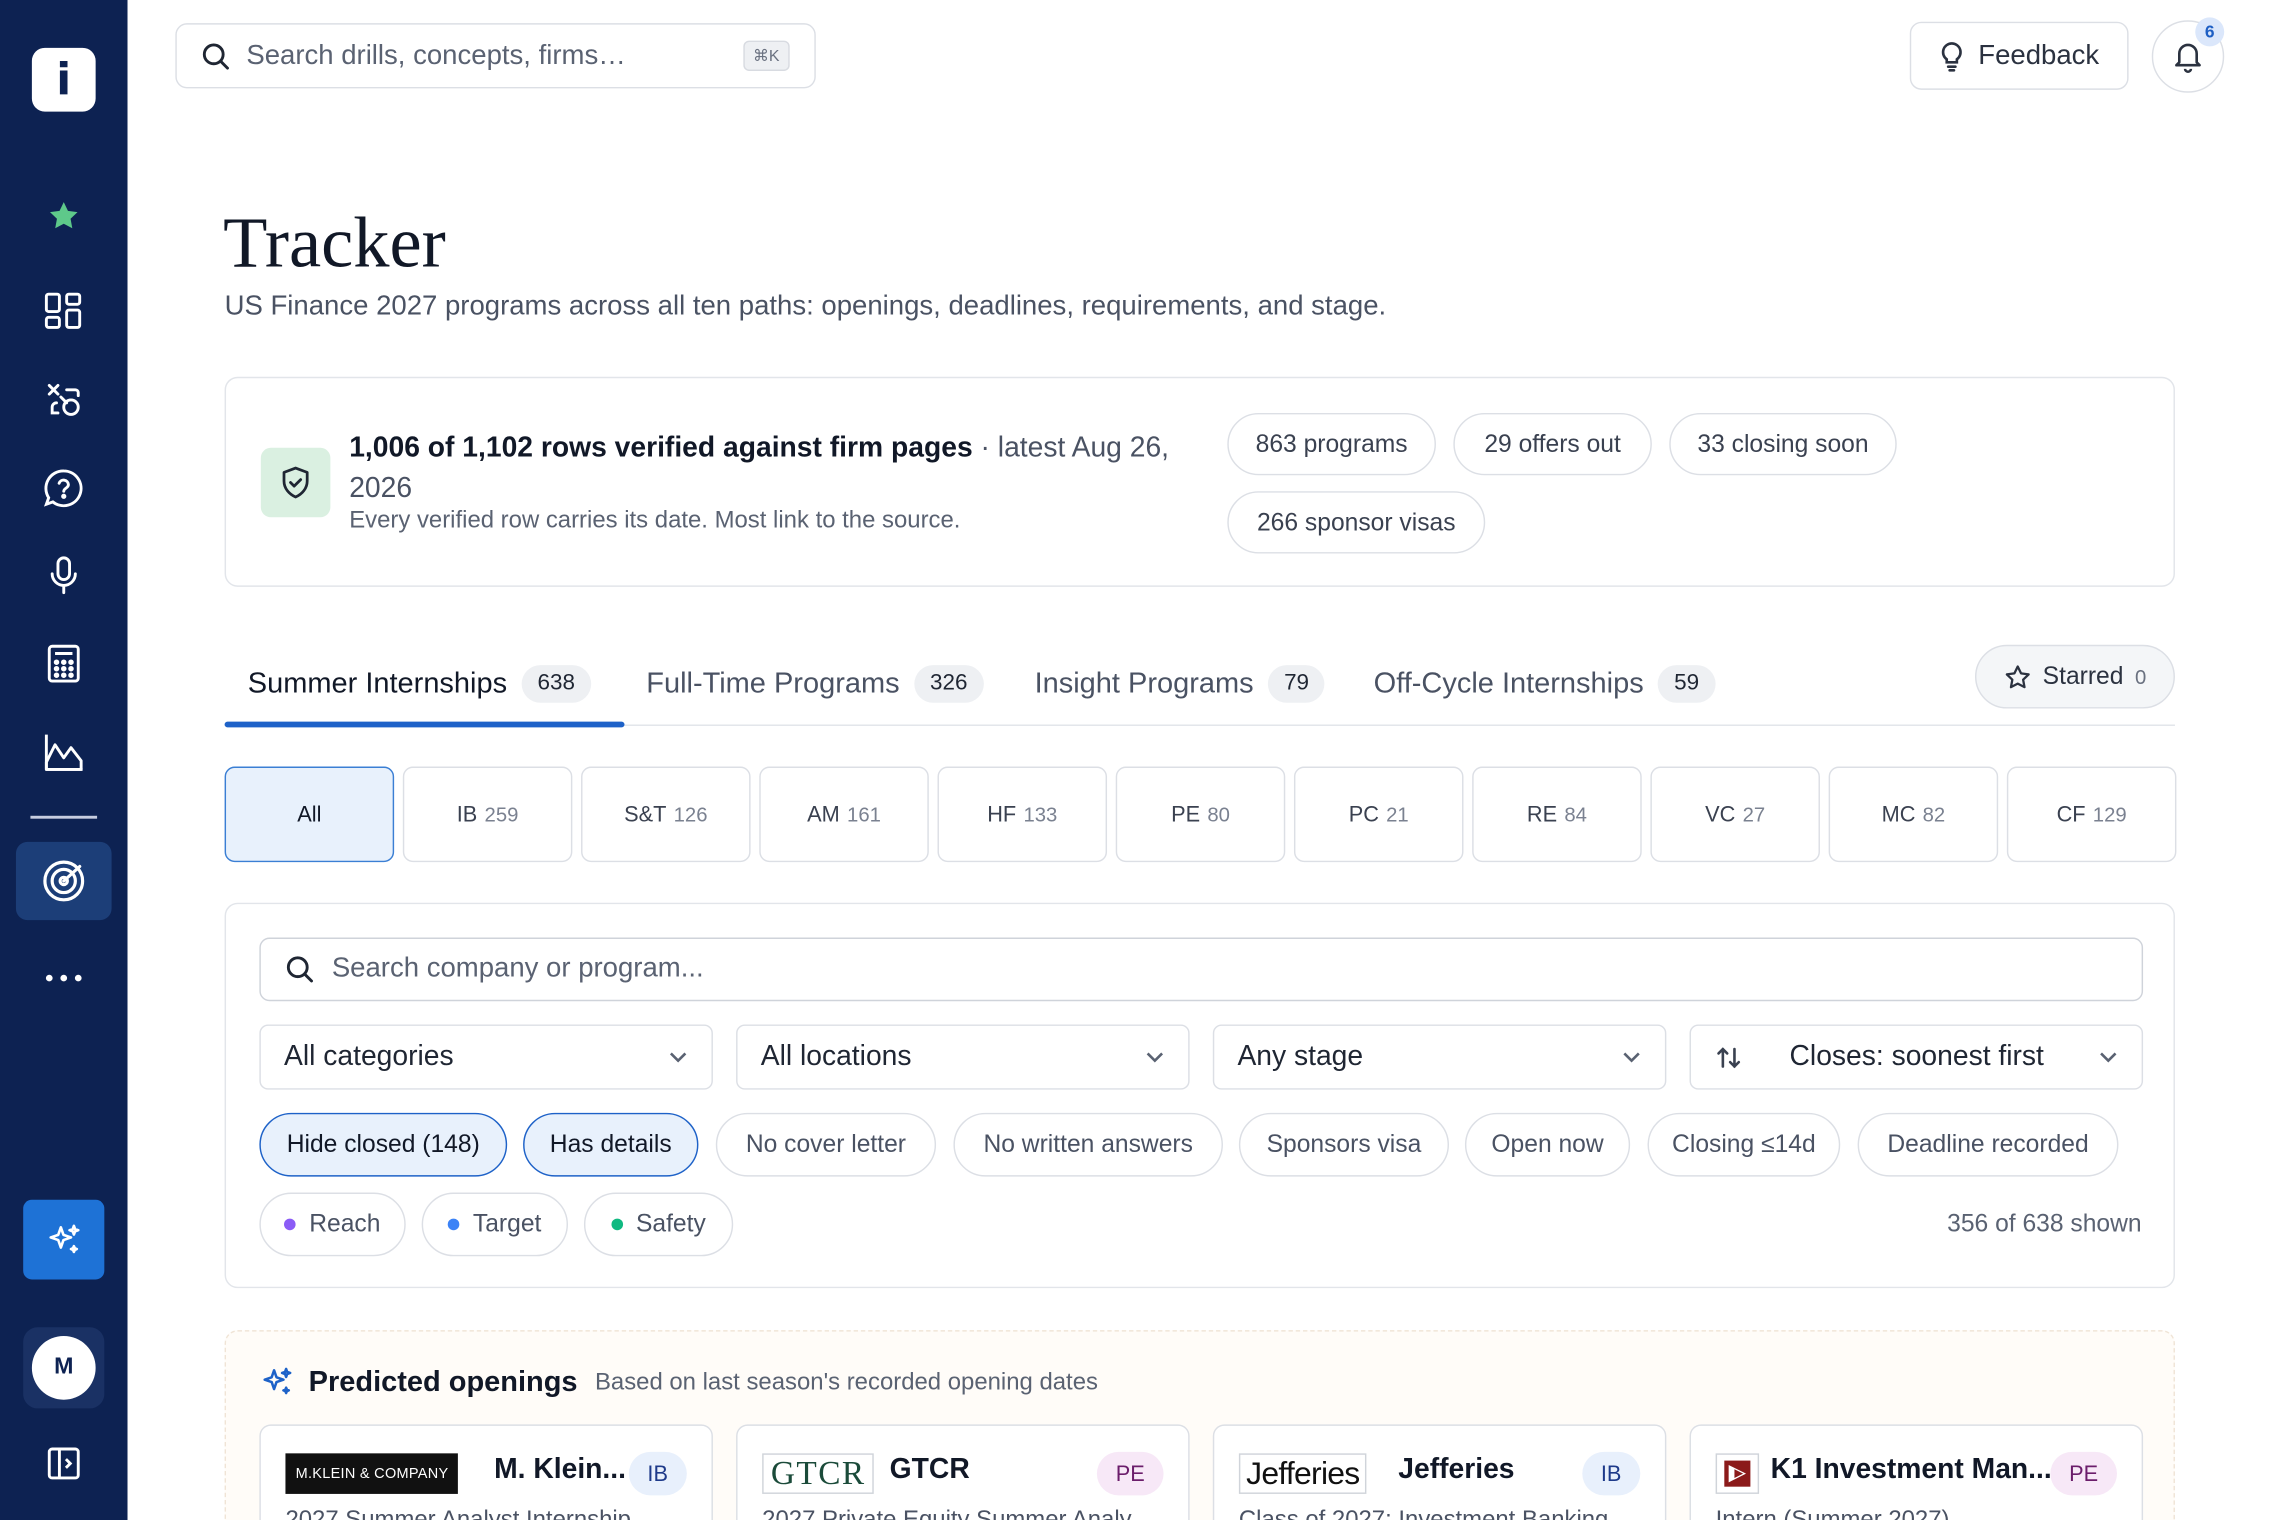  What do you see at coordinates (1783, 444) in the screenshot?
I see `stat-closing-soon: 33 closing soon` at bounding box center [1783, 444].